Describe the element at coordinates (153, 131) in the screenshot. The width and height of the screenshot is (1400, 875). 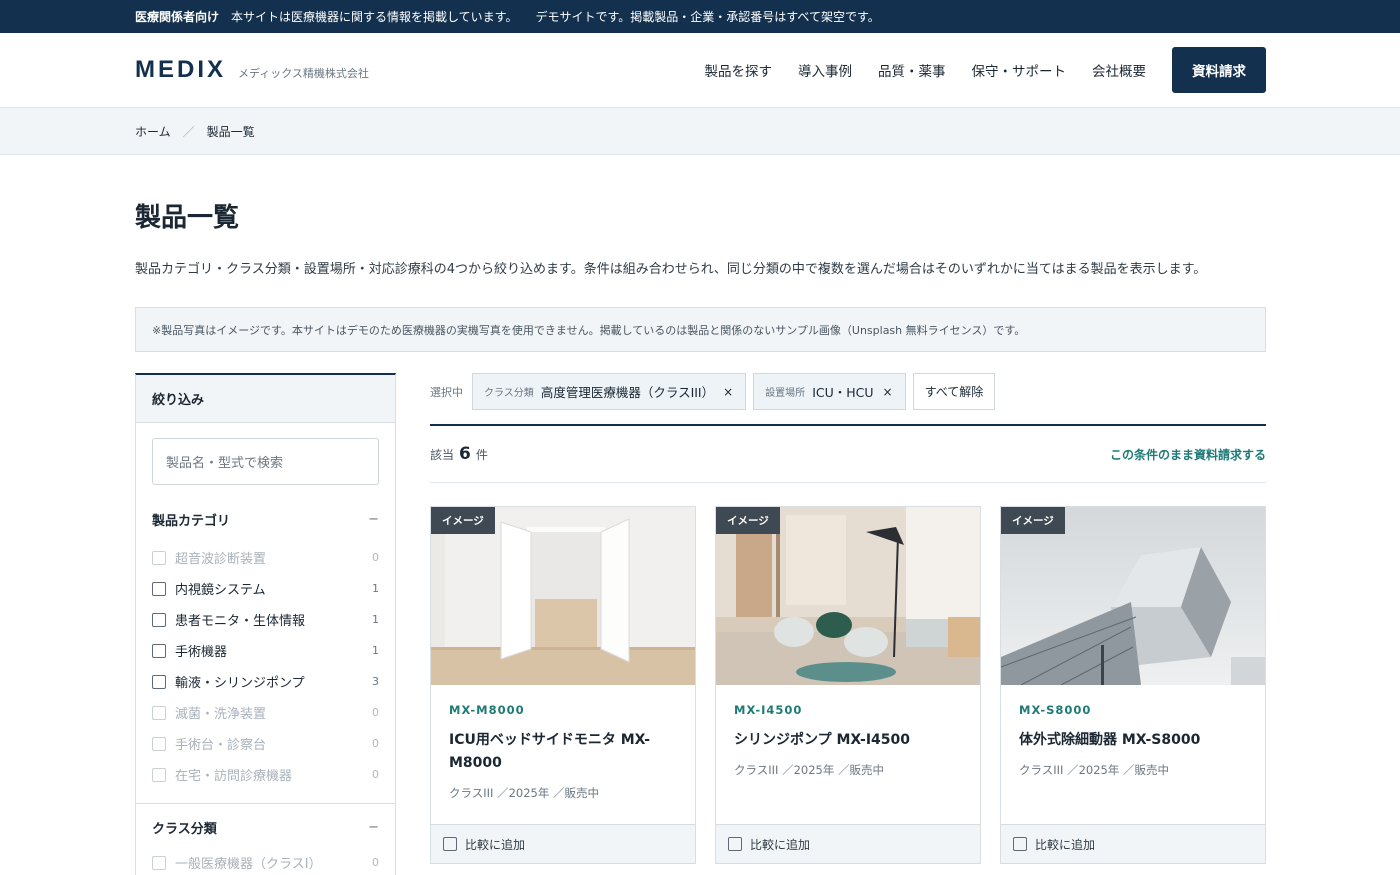
I see `breadcrumb-home: ホーム` at that location.